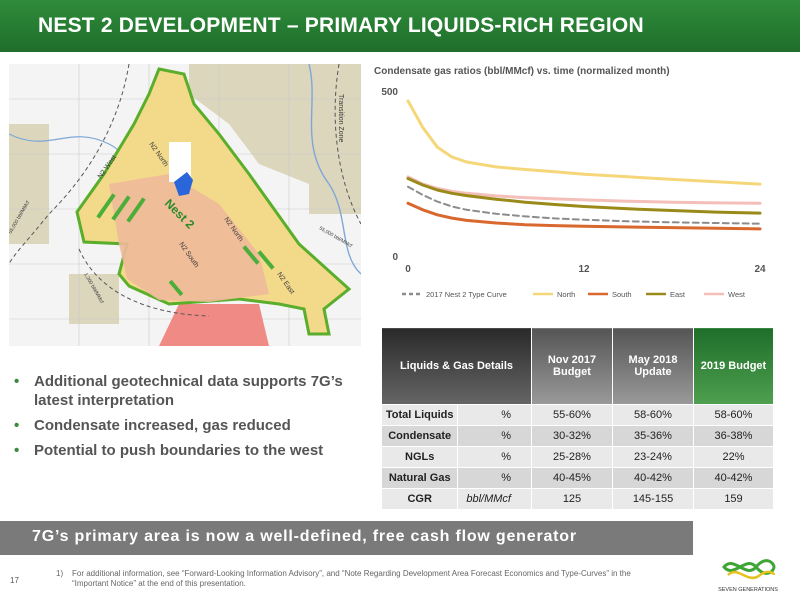  What do you see at coordinates (572, 366) in the screenshot?
I see `table-header-nov2017: Nov 2017 Budget` at bounding box center [572, 366].